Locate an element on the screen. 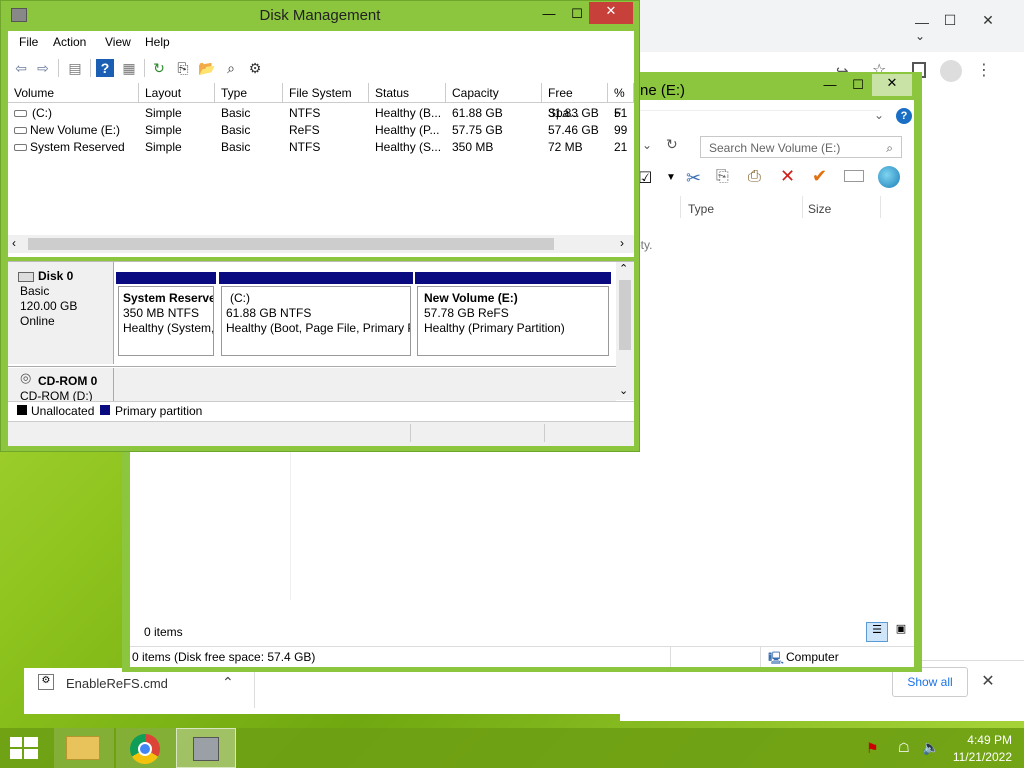 The width and height of the screenshot is (1024, 768). drive-icon is located at coordinates (20, 113).